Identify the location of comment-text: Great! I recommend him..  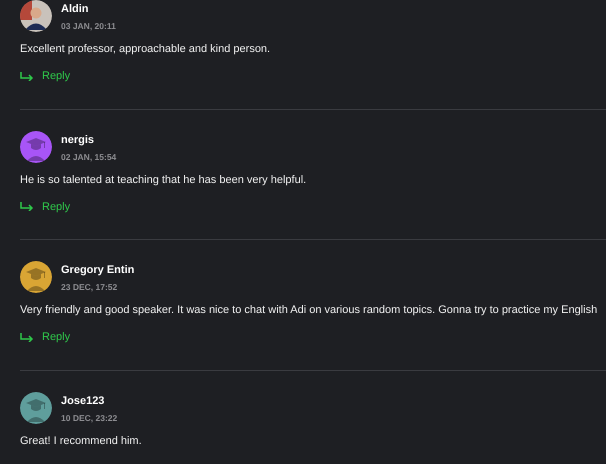
(81, 441).